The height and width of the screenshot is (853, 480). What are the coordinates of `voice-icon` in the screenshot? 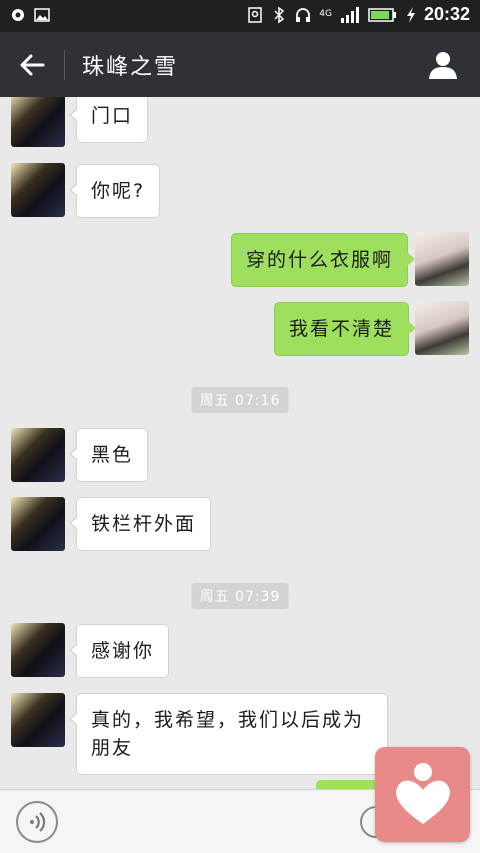 It's located at (38, 822).